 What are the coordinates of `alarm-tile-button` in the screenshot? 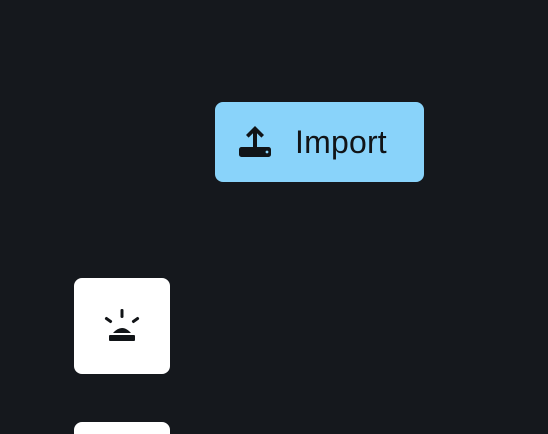 It's located at (122, 326).